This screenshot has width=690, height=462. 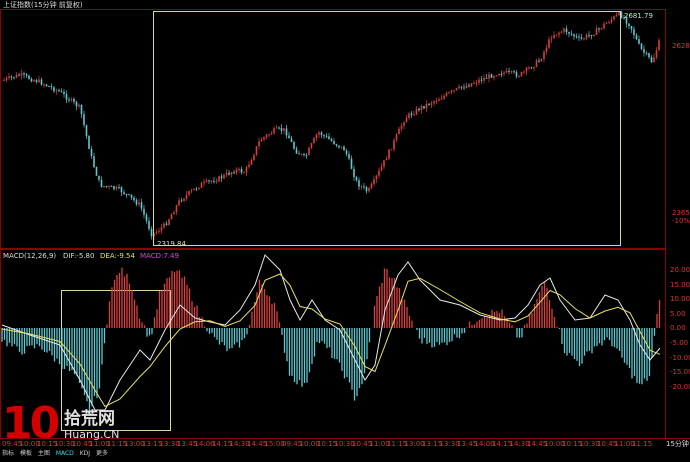 I want to click on macd-bar-value: MACD:7.49, so click(x=159, y=256).